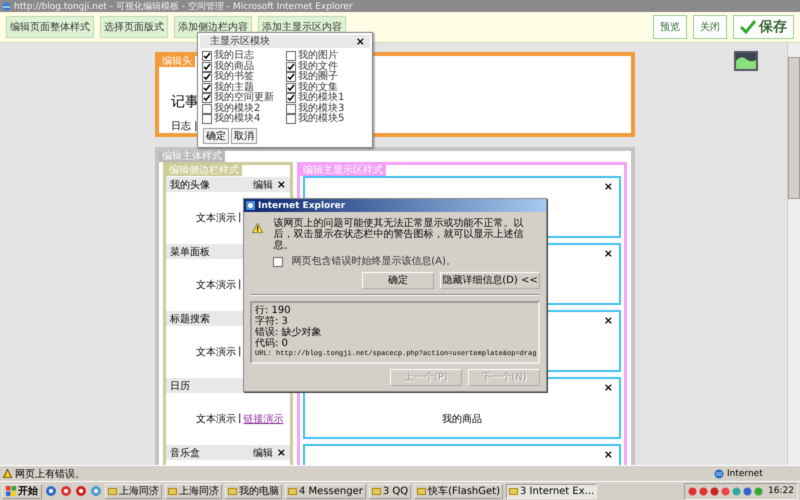 Image resolution: width=800 pixels, height=500 pixels. I want to click on checkbox-label: 我的日志, so click(234, 56).